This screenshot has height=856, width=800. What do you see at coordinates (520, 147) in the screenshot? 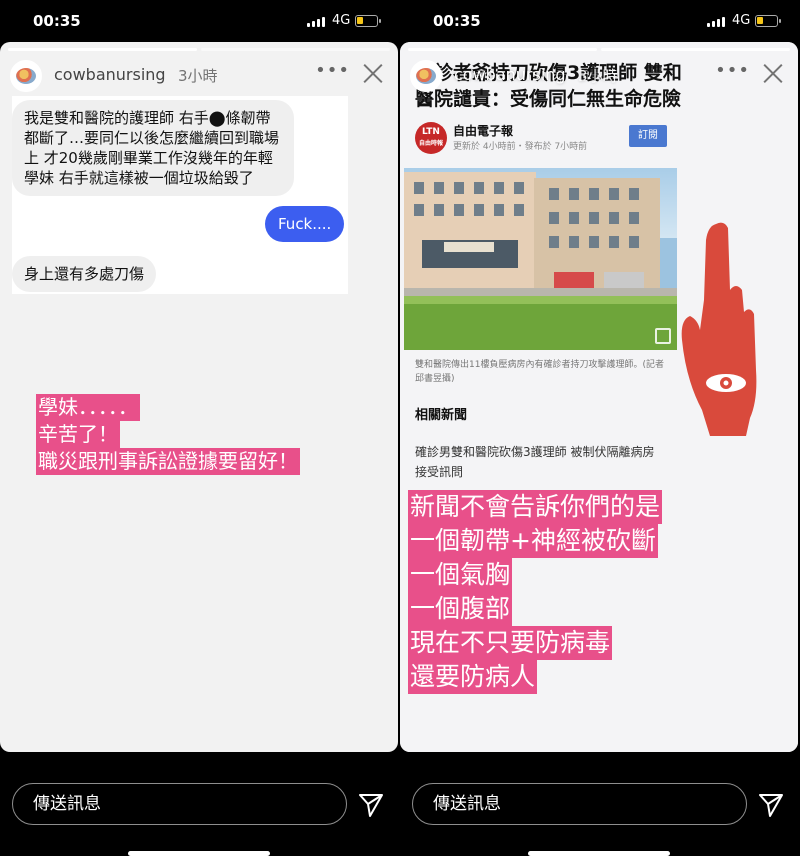
I see `source-meta: 更新於 4小時前・發布於 7小時前` at bounding box center [520, 147].